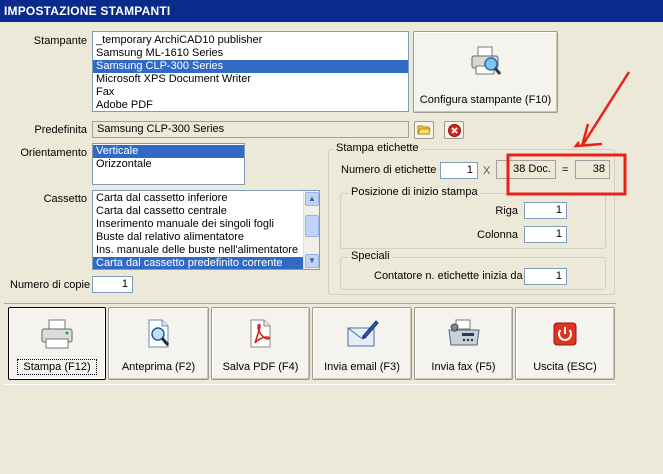  I want to click on default-printer-field: Samsung CLP-300 Series, so click(250, 129).